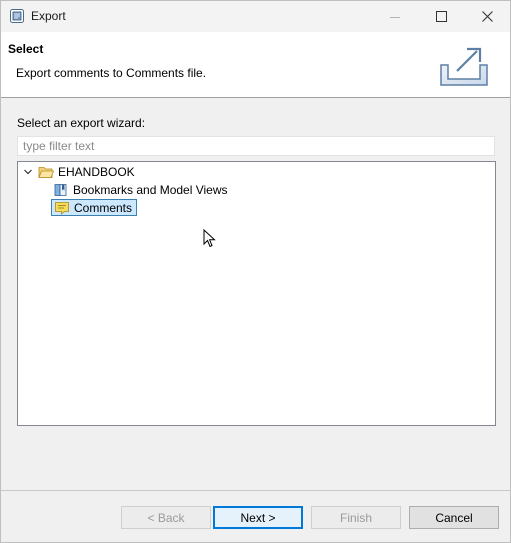 This screenshot has height=543, width=511. I want to click on close-icon, so click(487, 16).